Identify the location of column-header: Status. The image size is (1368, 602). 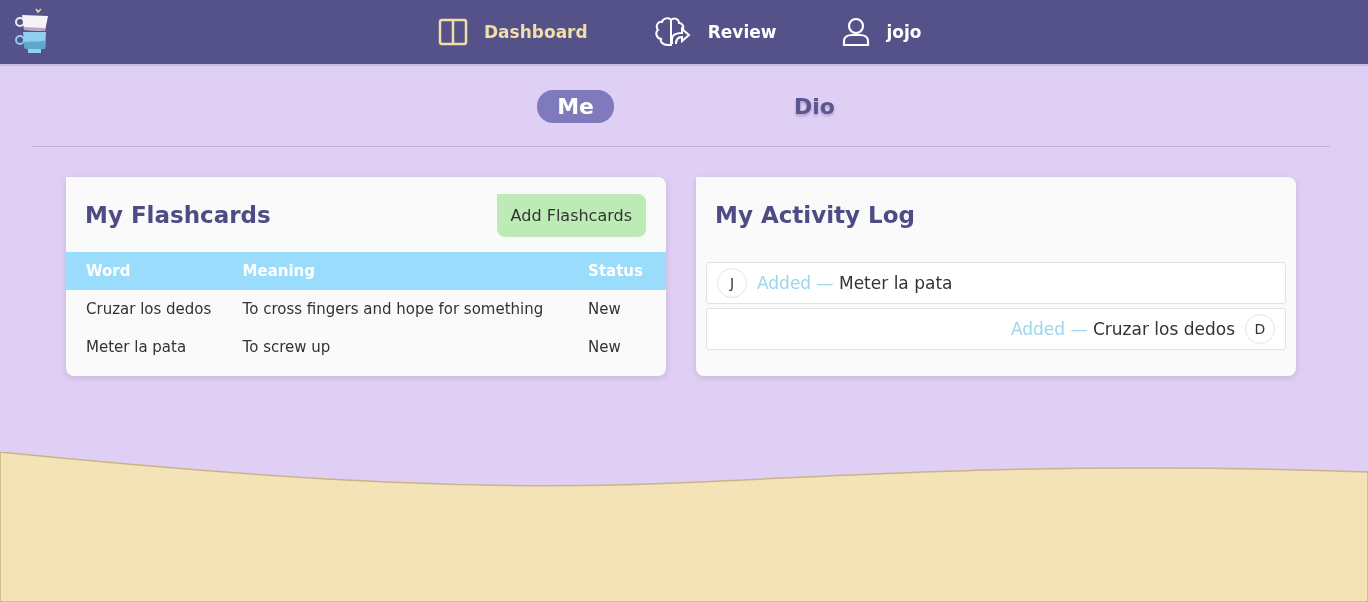
(617, 271).